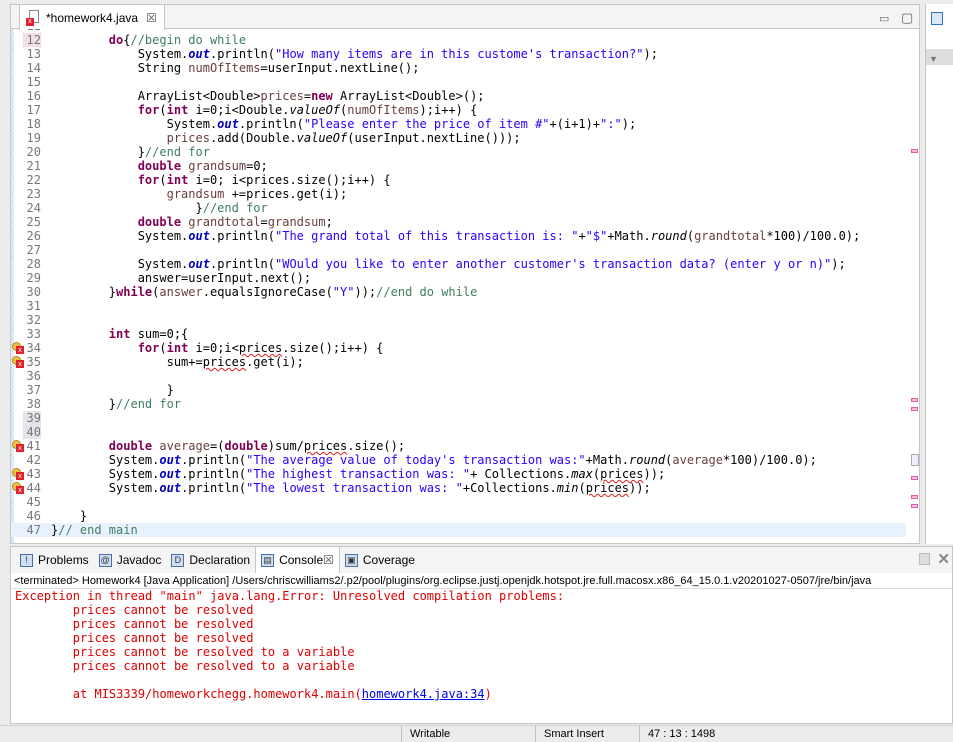  Describe the element at coordinates (354, 488) in the screenshot. I see `code-token: "The lowest transaction was: "` at that location.